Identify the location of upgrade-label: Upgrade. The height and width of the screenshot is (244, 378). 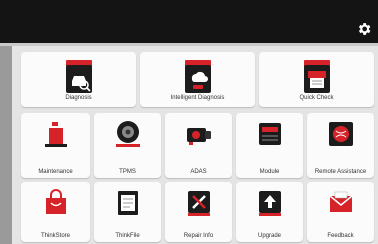
(269, 236).